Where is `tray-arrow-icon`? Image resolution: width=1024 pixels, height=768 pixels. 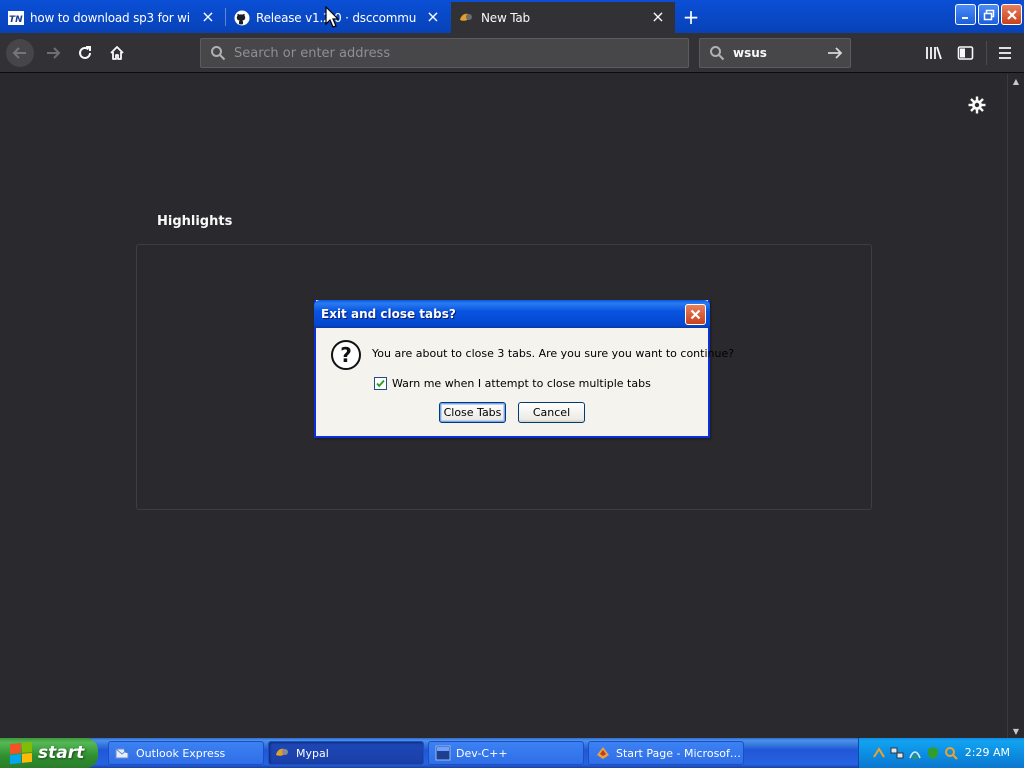
tray-arrow-icon is located at coordinates (879, 753).